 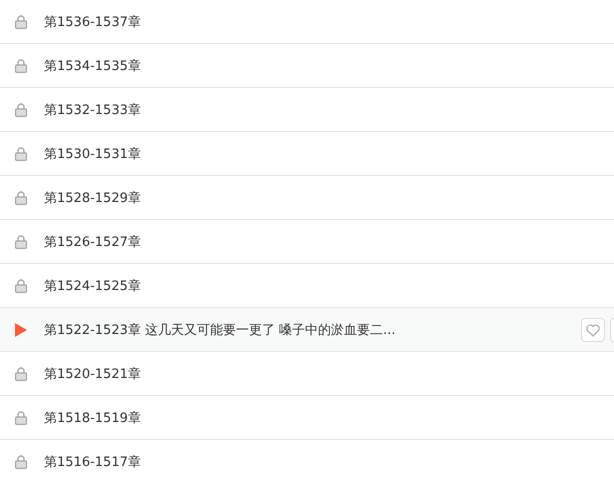 I want to click on chapter-title: 第1530-1531章, so click(x=92, y=153).